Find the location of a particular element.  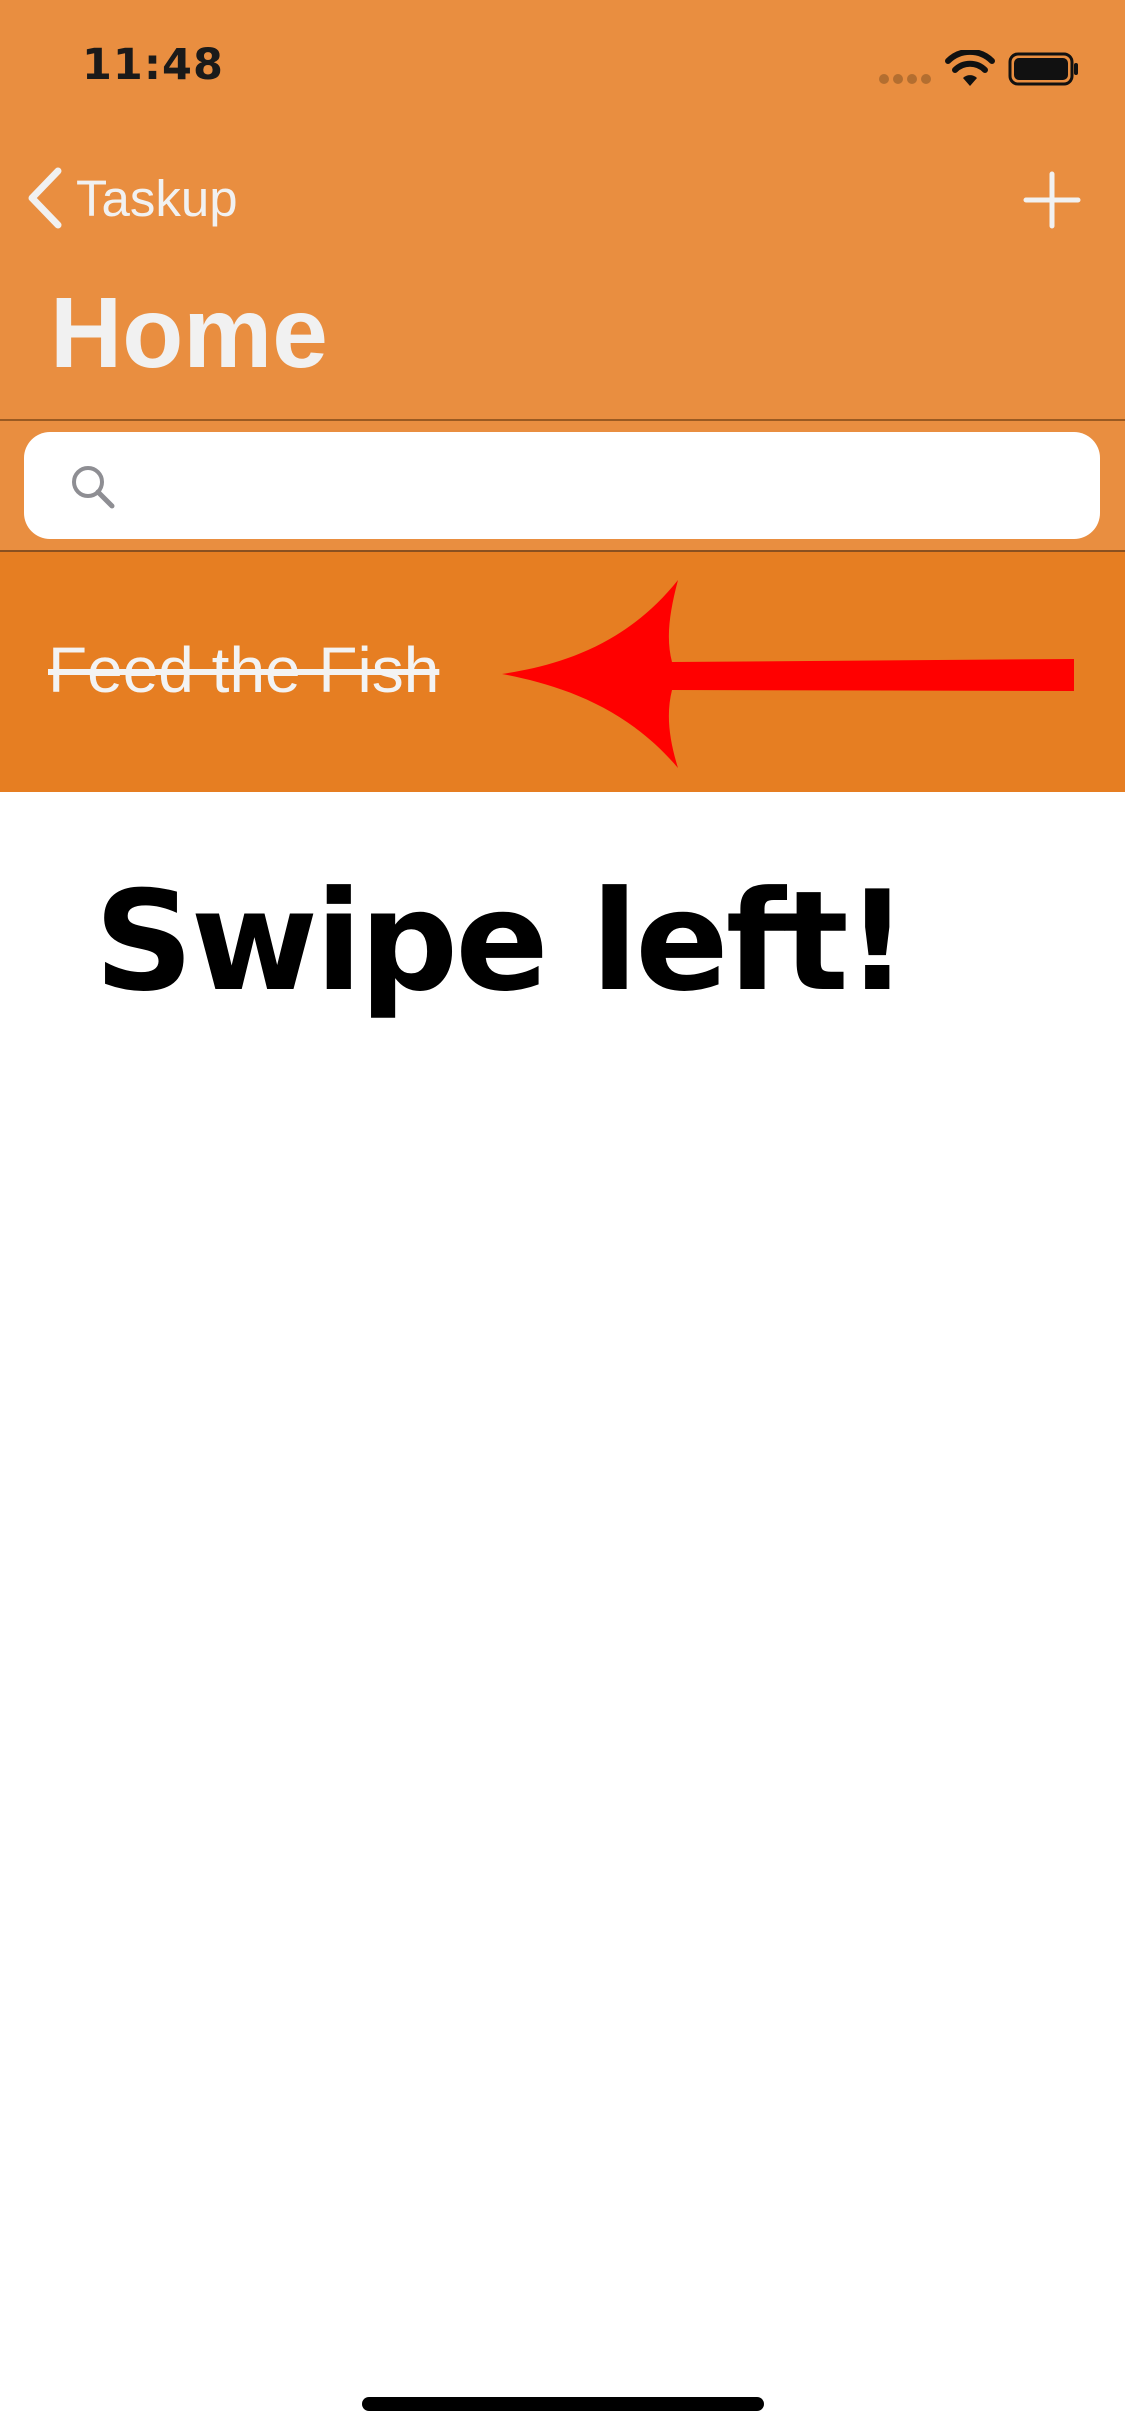

chevron-left-icon is located at coordinates (45, 198).